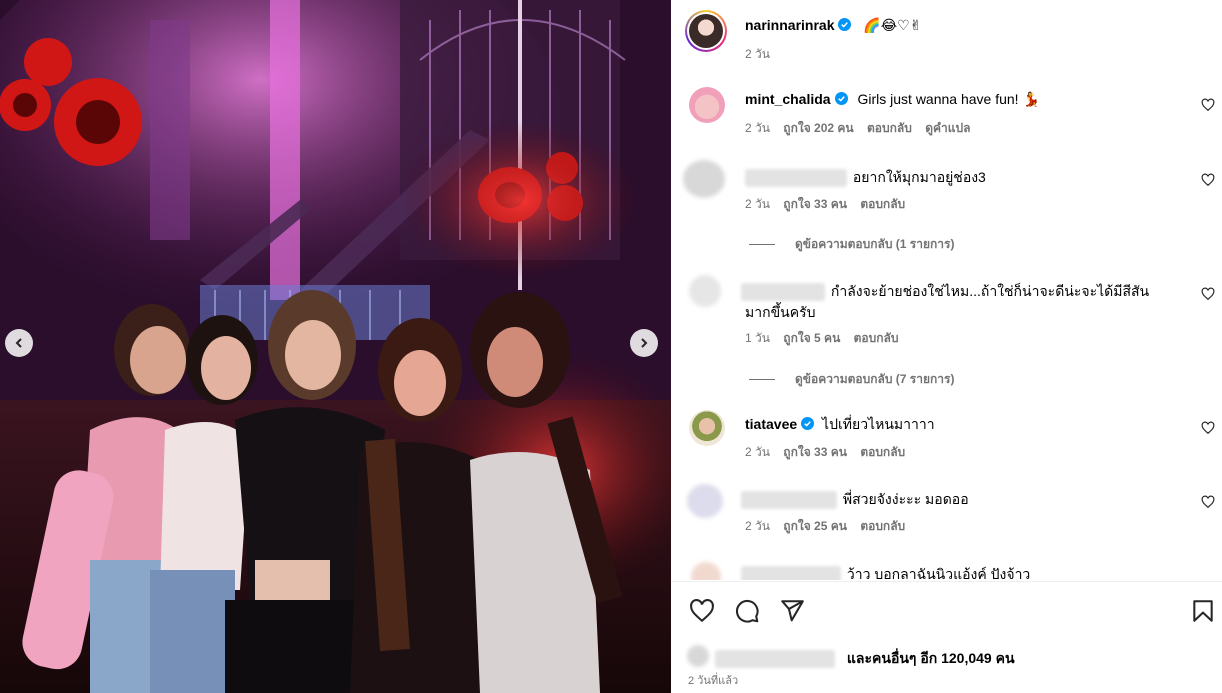 The image size is (1222, 693). What do you see at coordinates (876, 338) in the screenshot?
I see `comment-3-reply-button: ตอบกลับ` at bounding box center [876, 338].